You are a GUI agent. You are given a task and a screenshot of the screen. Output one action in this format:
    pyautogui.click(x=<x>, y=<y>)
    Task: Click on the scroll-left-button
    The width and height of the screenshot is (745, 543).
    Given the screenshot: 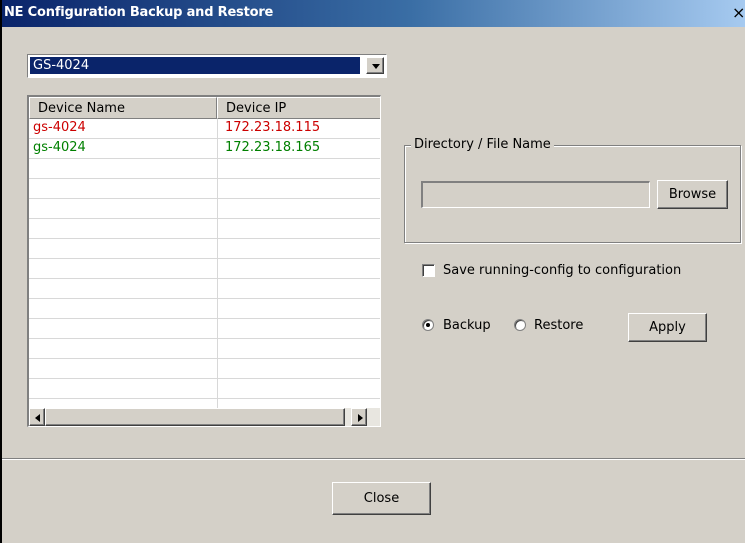 What is the action you would take?
    pyautogui.click(x=37, y=417)
    